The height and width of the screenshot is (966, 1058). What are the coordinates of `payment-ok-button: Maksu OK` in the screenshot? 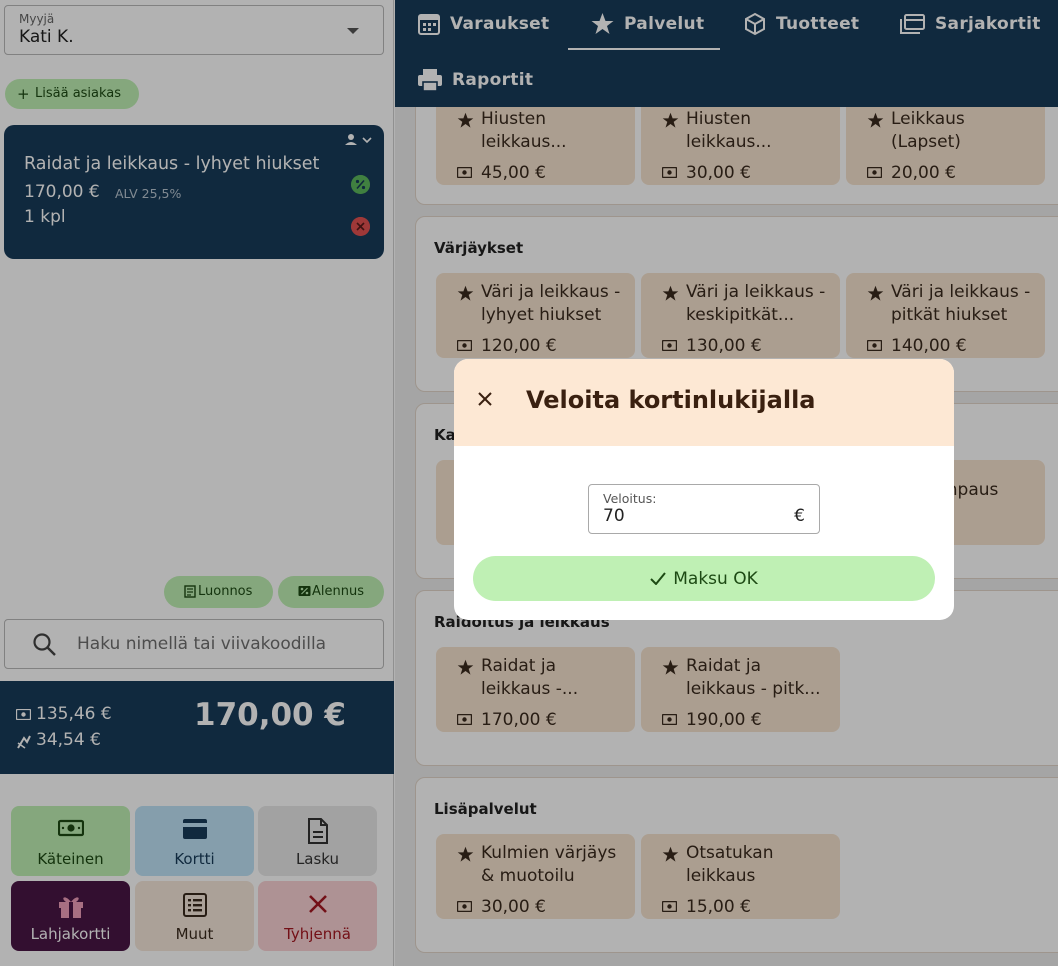 It's located at (704, 578).